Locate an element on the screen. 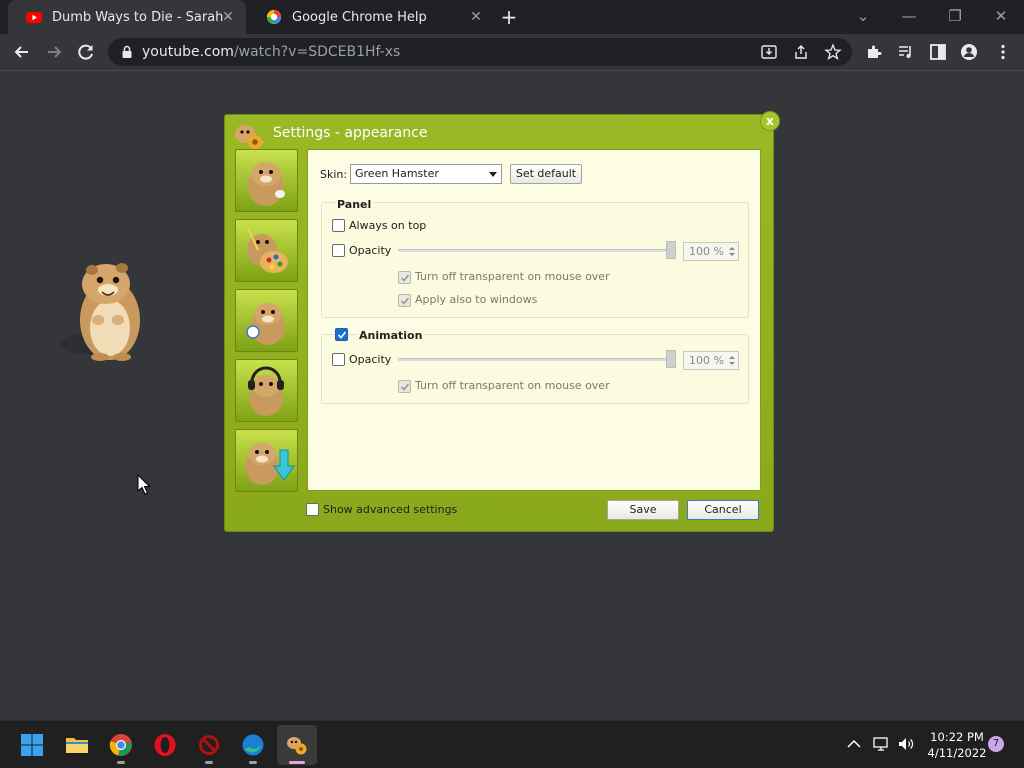  sidebar-item-audio is located at coordinates (266, 390).